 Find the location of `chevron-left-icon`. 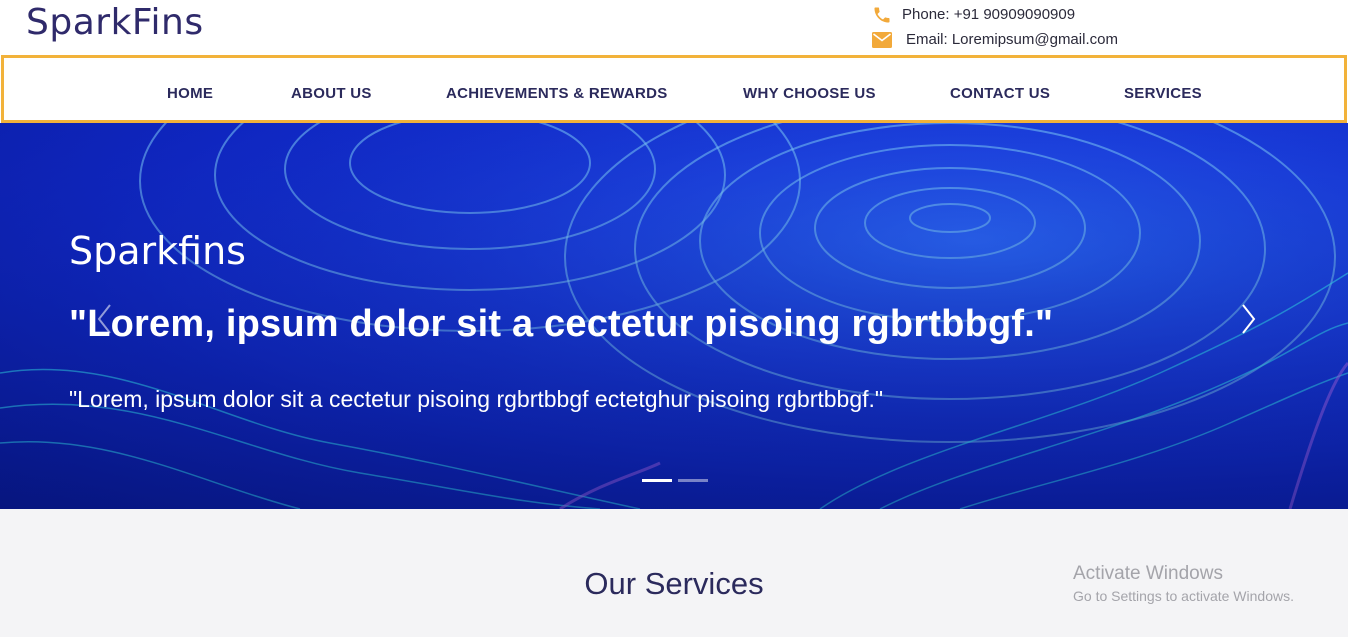

chevron-left-icon is located at coordinates (105, 319).